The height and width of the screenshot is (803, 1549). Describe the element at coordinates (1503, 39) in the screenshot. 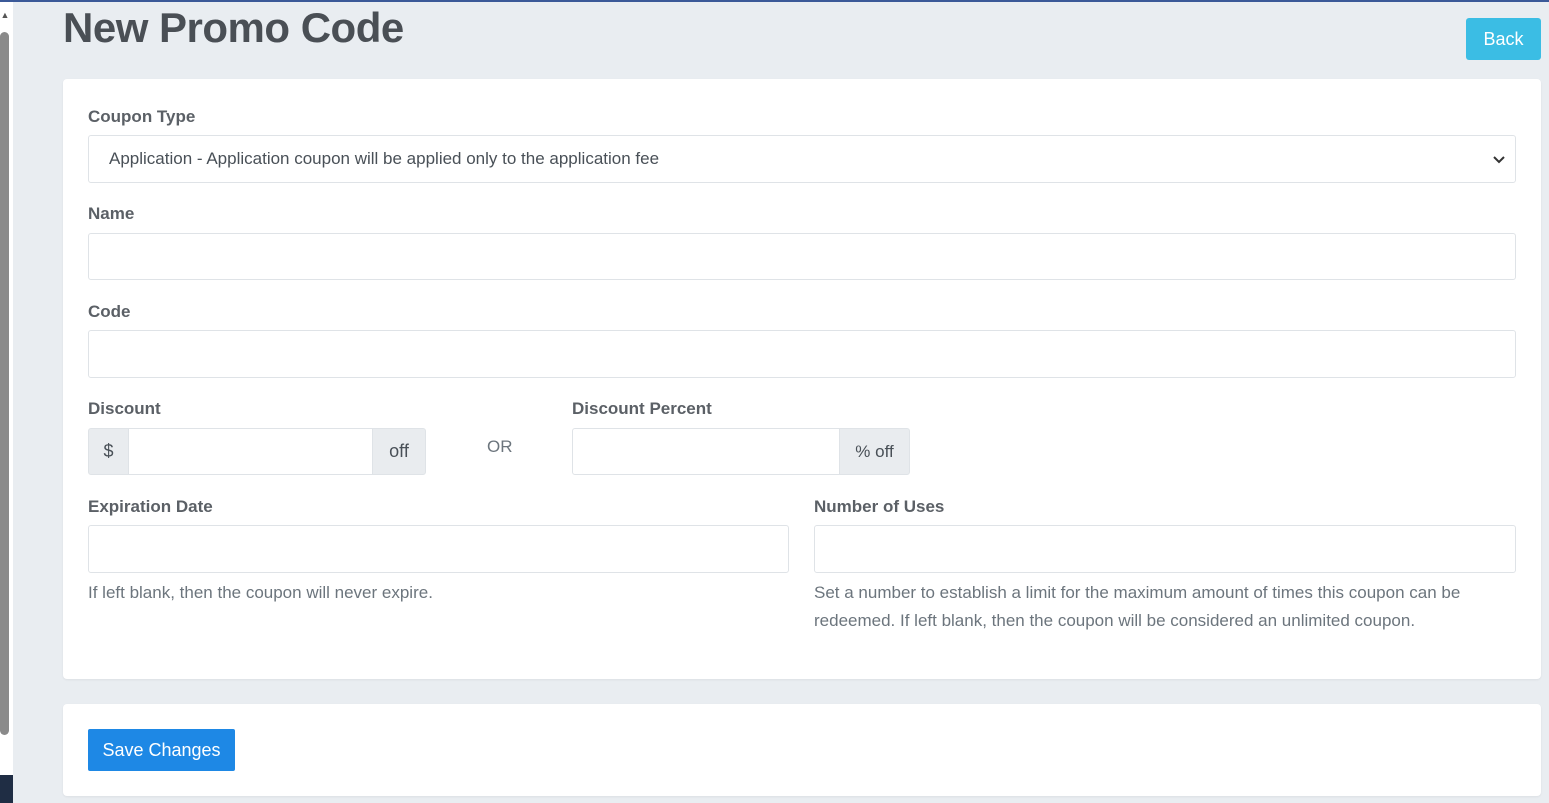

I see `back-button: Back` at that location.